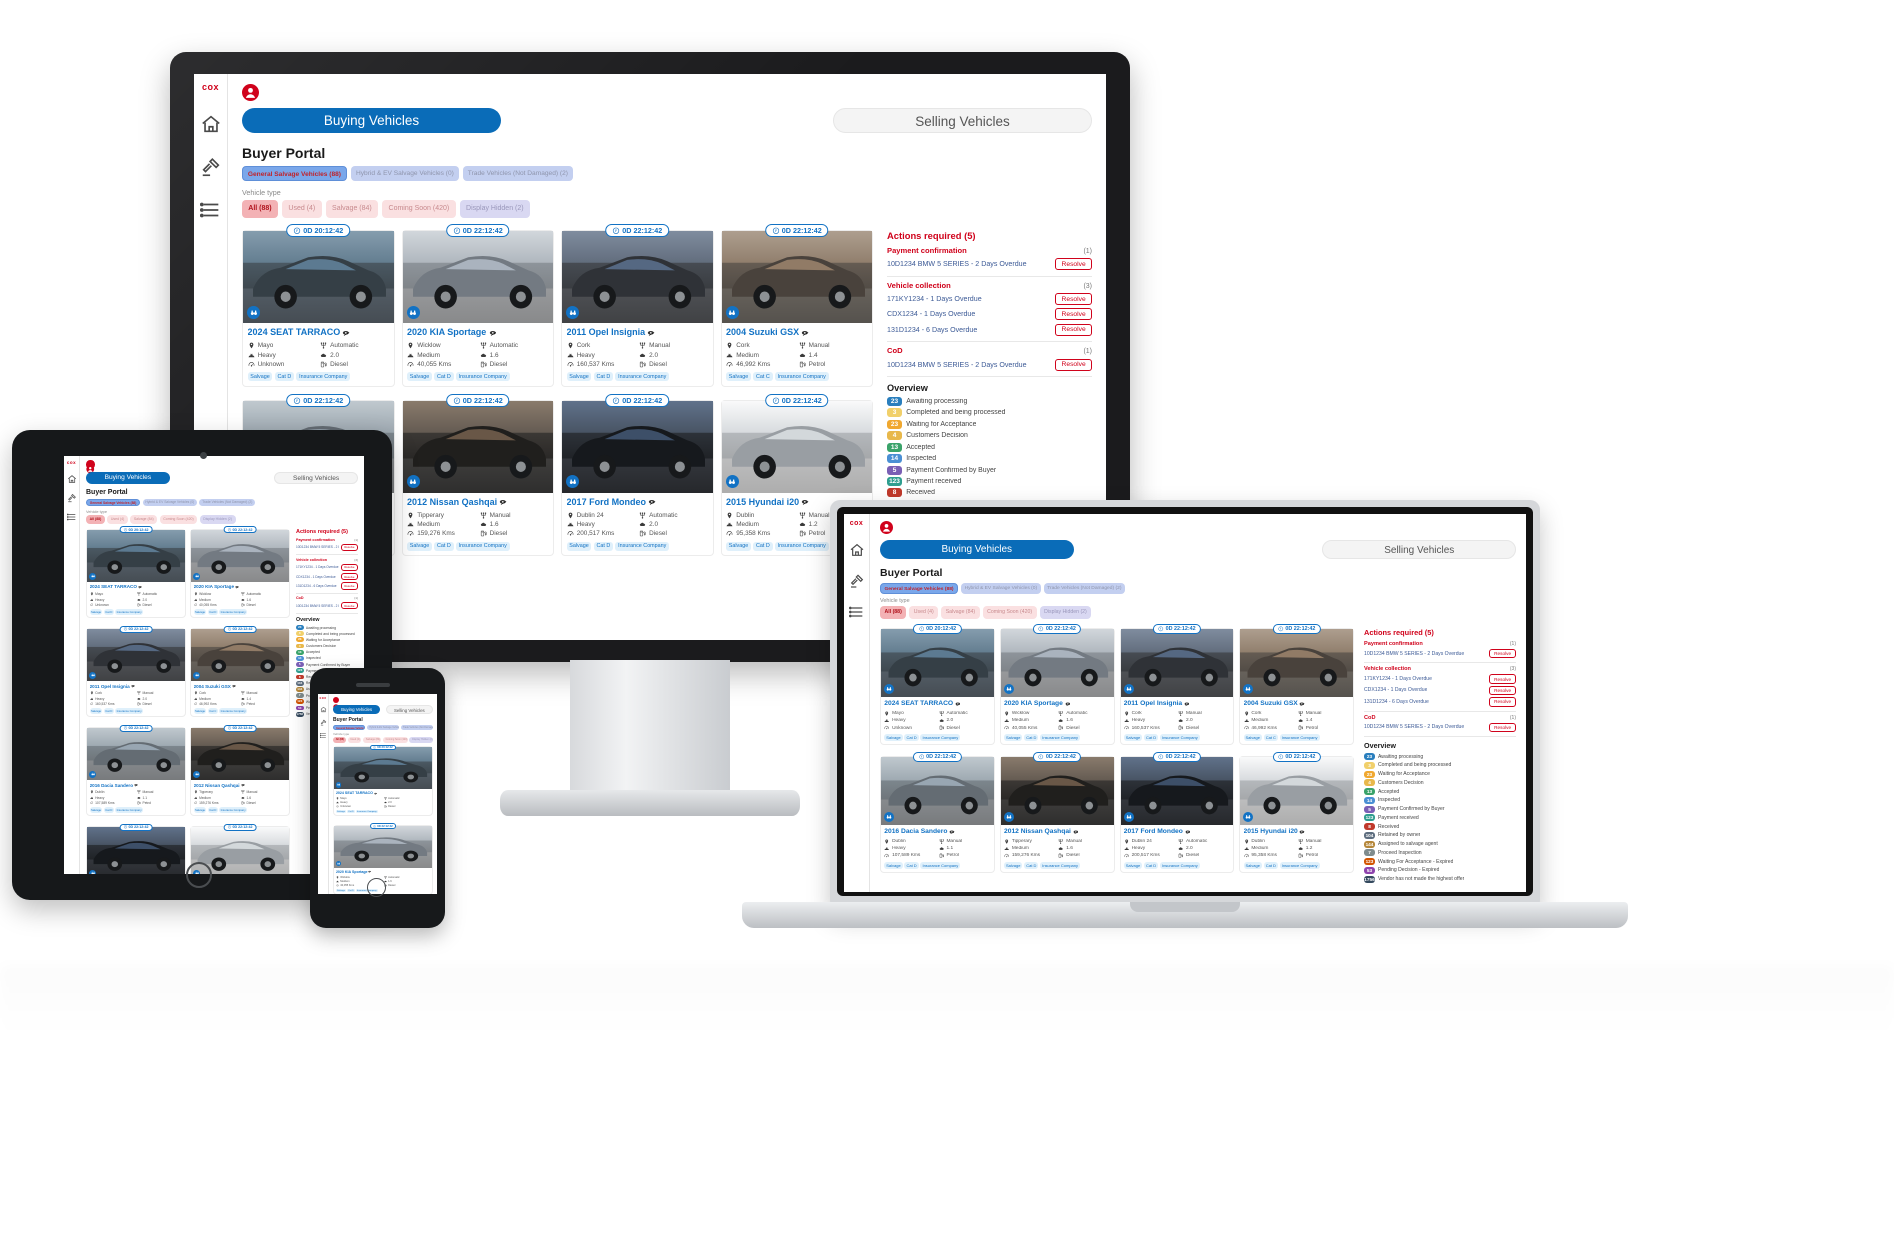 This screenshot has height=1244, width=1894. I want to click on category-chip-0: General Salvage Vehicles (88), so click(349, 727).